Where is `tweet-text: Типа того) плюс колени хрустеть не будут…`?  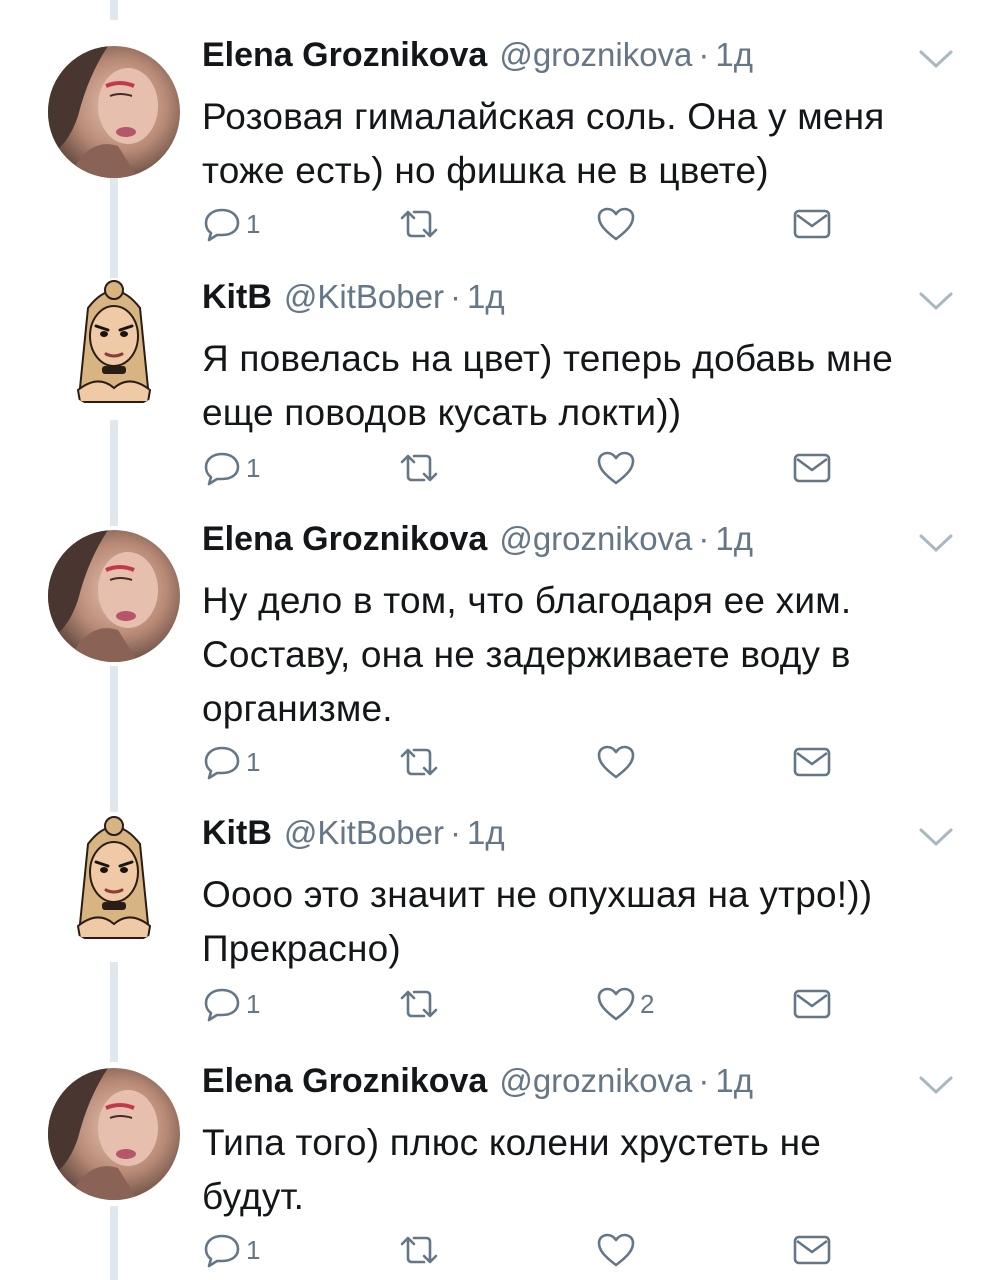 tweet-text: Типа того) плюс колени хрустеть не будут… is located at coordinates (582, 1170).